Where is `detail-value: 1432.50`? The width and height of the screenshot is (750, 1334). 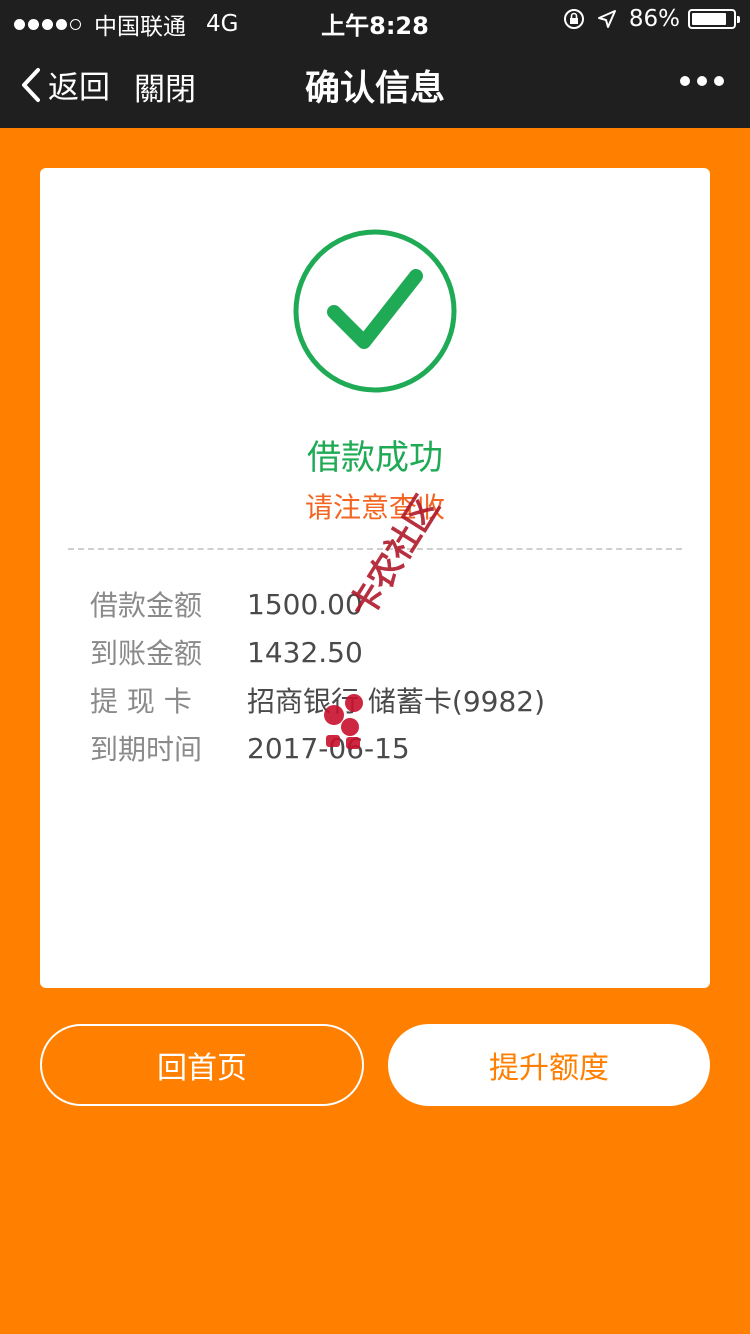
detail-value: 1432.50 is located at coordinates (305, 652).